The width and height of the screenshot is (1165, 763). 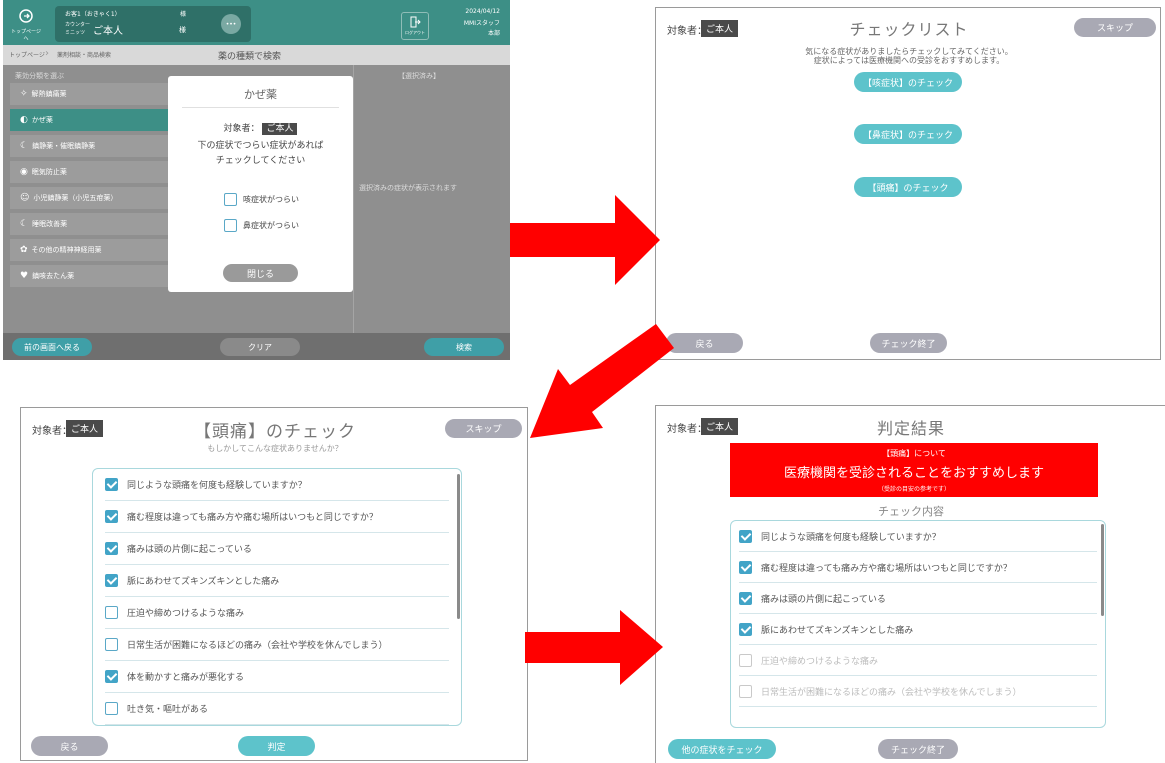 What do you see at coordinates (260, 107) in the screenshot?
I see `dialog-title-rule` at bounding box center [260, 107].